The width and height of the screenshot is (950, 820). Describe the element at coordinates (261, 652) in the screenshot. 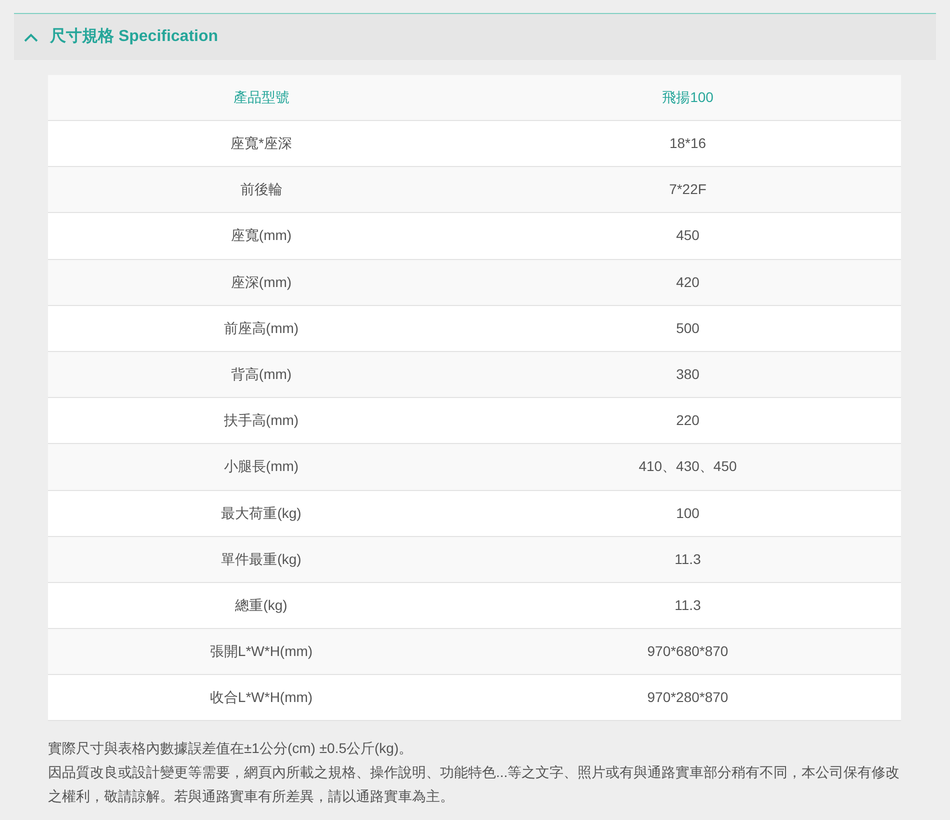

I see `table-cell-text: 張開L*W*H(mm)` at that location.